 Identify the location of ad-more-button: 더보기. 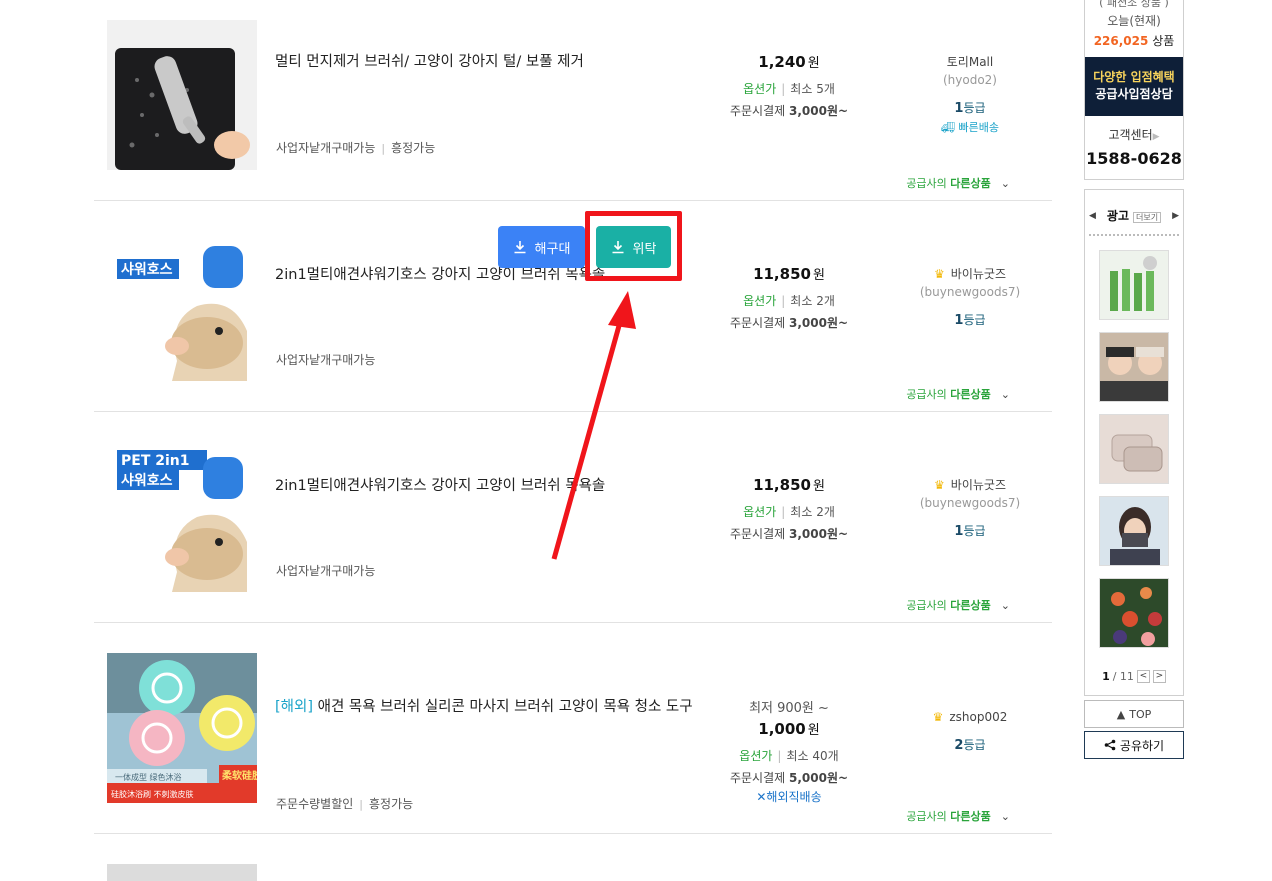
(1147, 217).